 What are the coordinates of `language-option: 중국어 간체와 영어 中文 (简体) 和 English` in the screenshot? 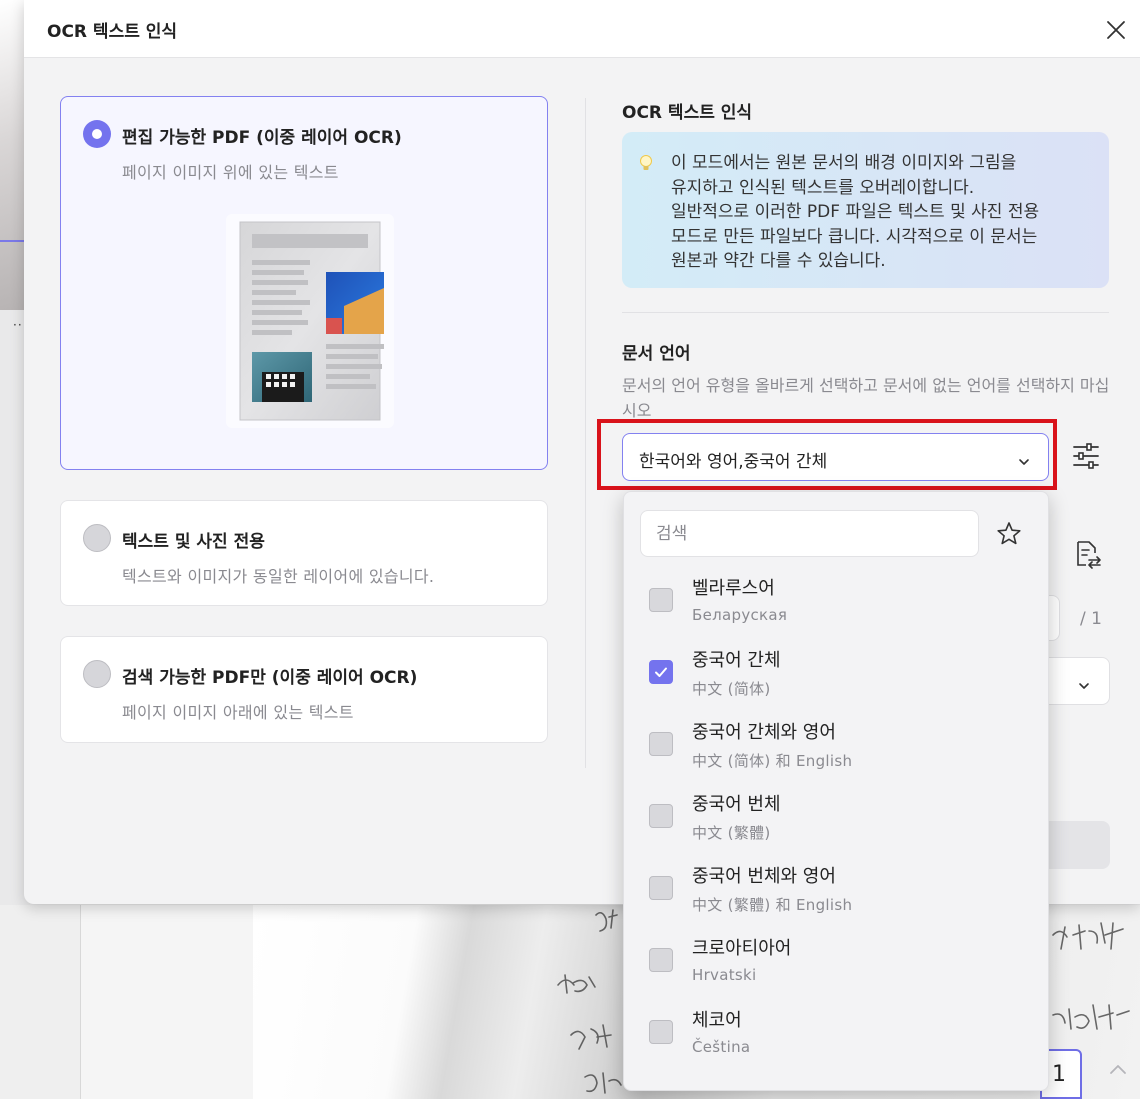 It's located at (836, 744).